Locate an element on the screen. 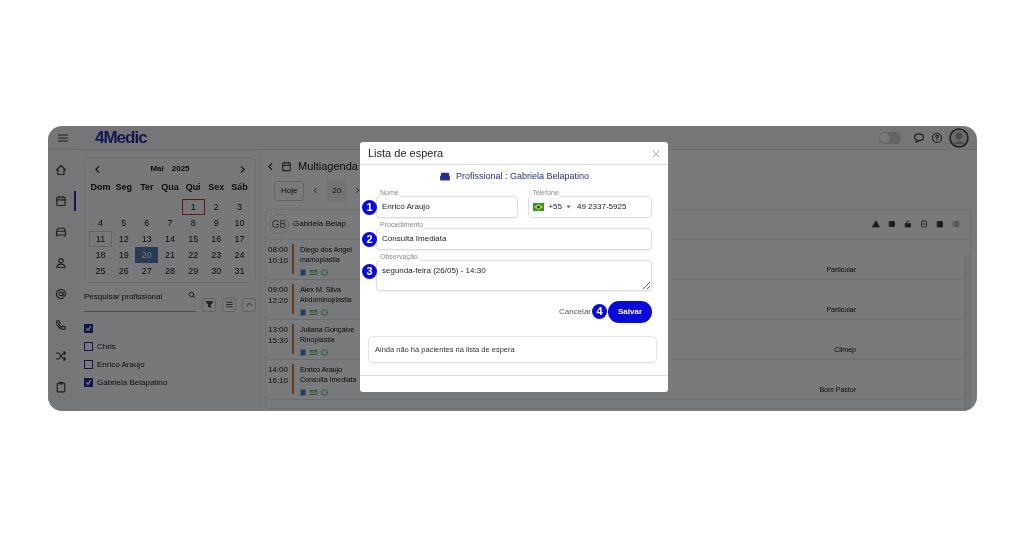 This screenshot has height=538, width=1024. chat-icon is located at coordinates (919, 137).